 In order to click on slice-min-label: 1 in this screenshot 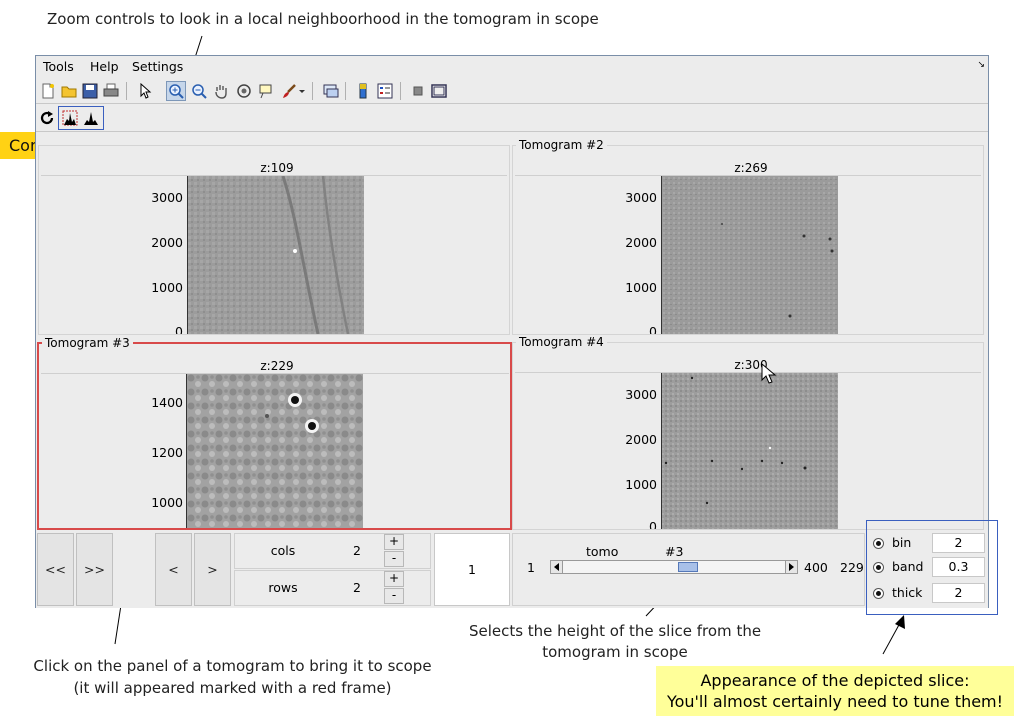, I will do `click(531, 567)`.